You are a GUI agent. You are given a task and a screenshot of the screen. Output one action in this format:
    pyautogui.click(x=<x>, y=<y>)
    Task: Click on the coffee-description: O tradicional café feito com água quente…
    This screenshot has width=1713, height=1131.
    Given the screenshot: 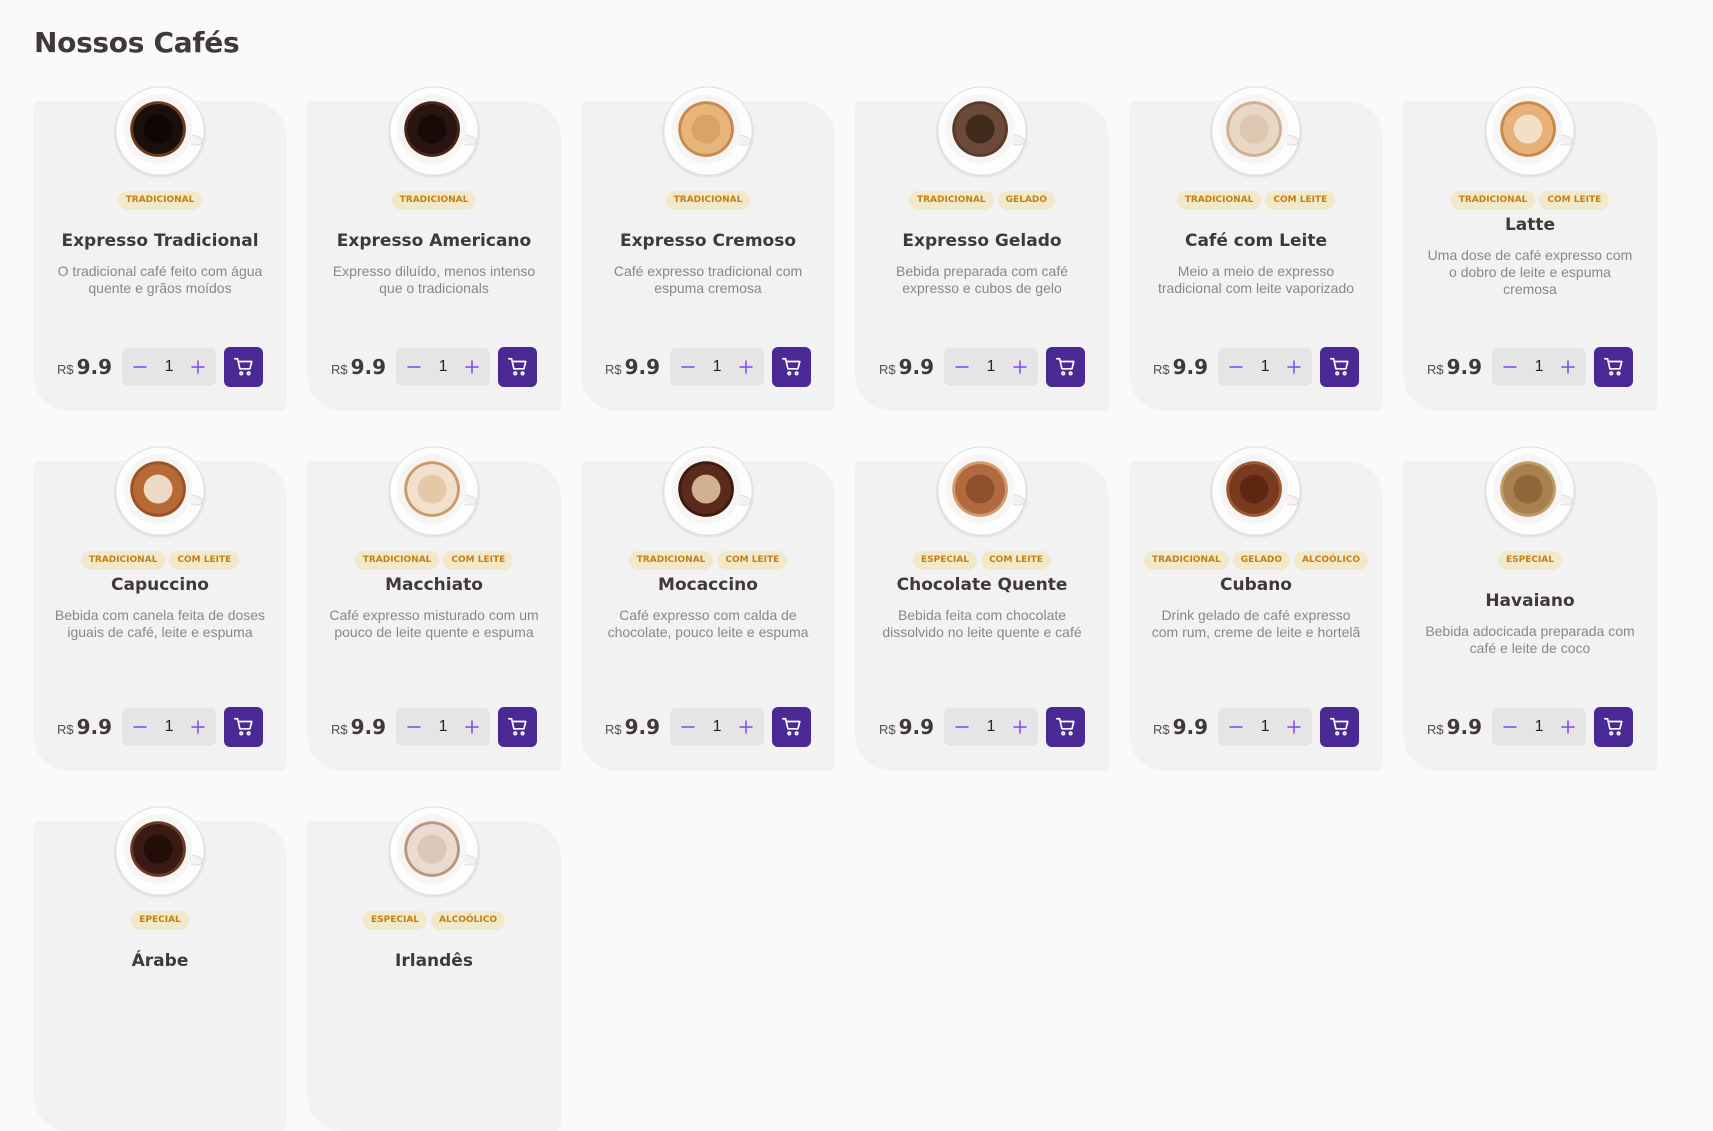 What is the action you would take?
    pyautogui.click(x=160, y=279)
    